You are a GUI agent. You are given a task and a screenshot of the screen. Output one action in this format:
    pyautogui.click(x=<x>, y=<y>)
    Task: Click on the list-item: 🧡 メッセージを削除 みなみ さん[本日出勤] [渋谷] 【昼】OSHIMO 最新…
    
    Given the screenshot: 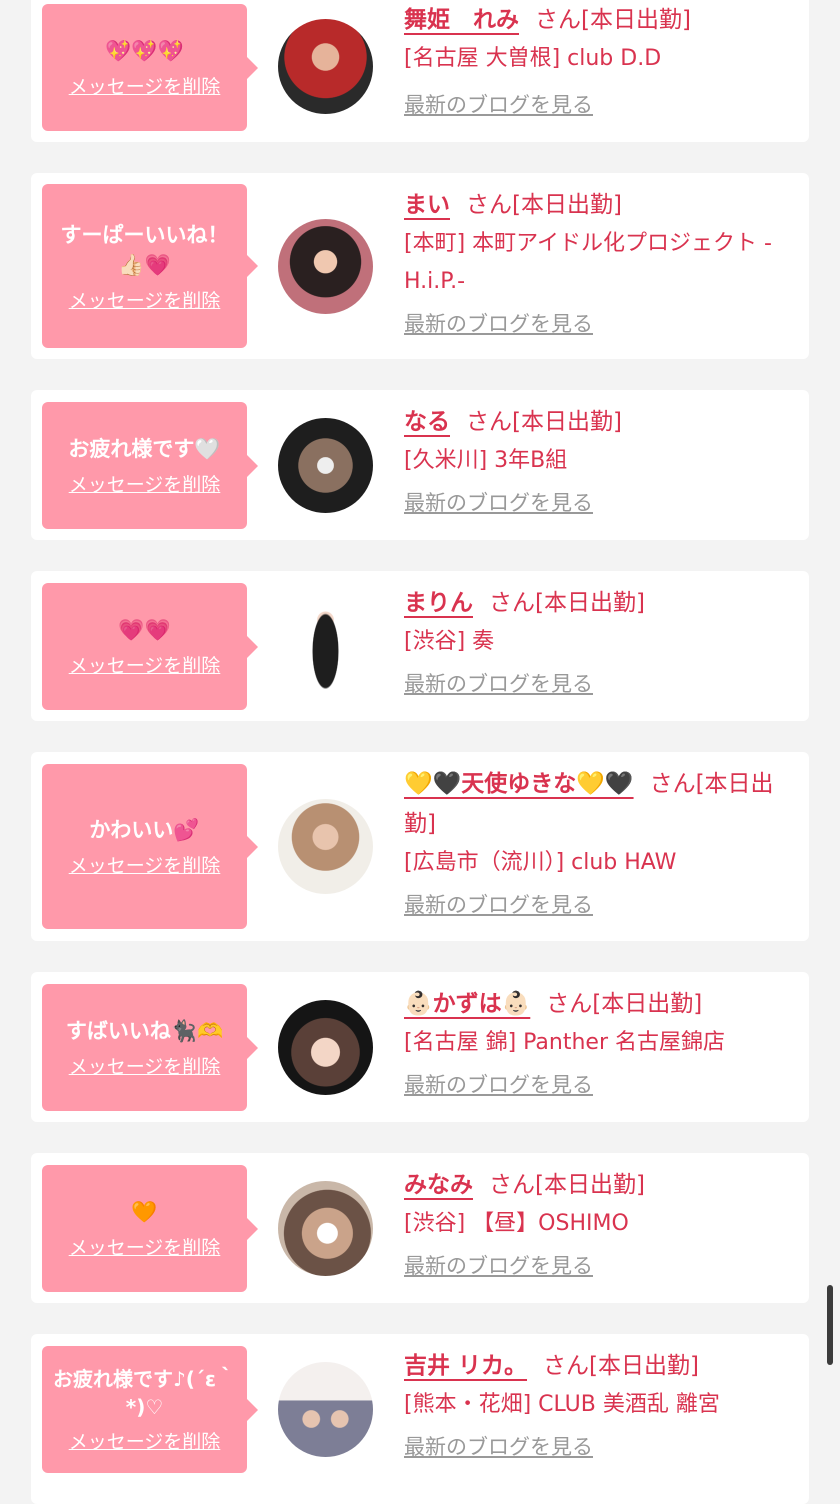 What is the action you would take?
    pyautogui.click(x=420, y=1228)
    